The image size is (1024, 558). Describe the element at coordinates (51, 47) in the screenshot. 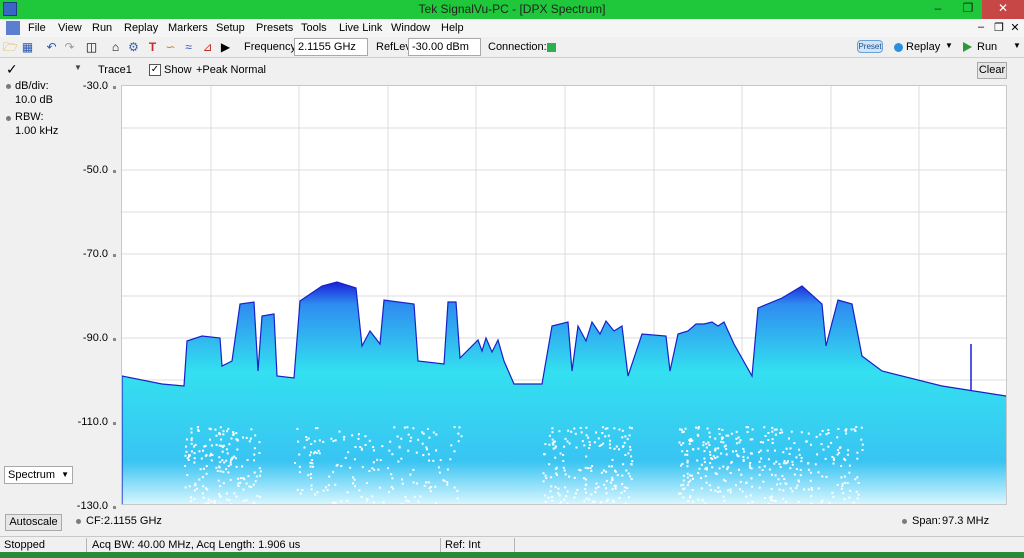

I see `undo-icon: ↶` at that location.